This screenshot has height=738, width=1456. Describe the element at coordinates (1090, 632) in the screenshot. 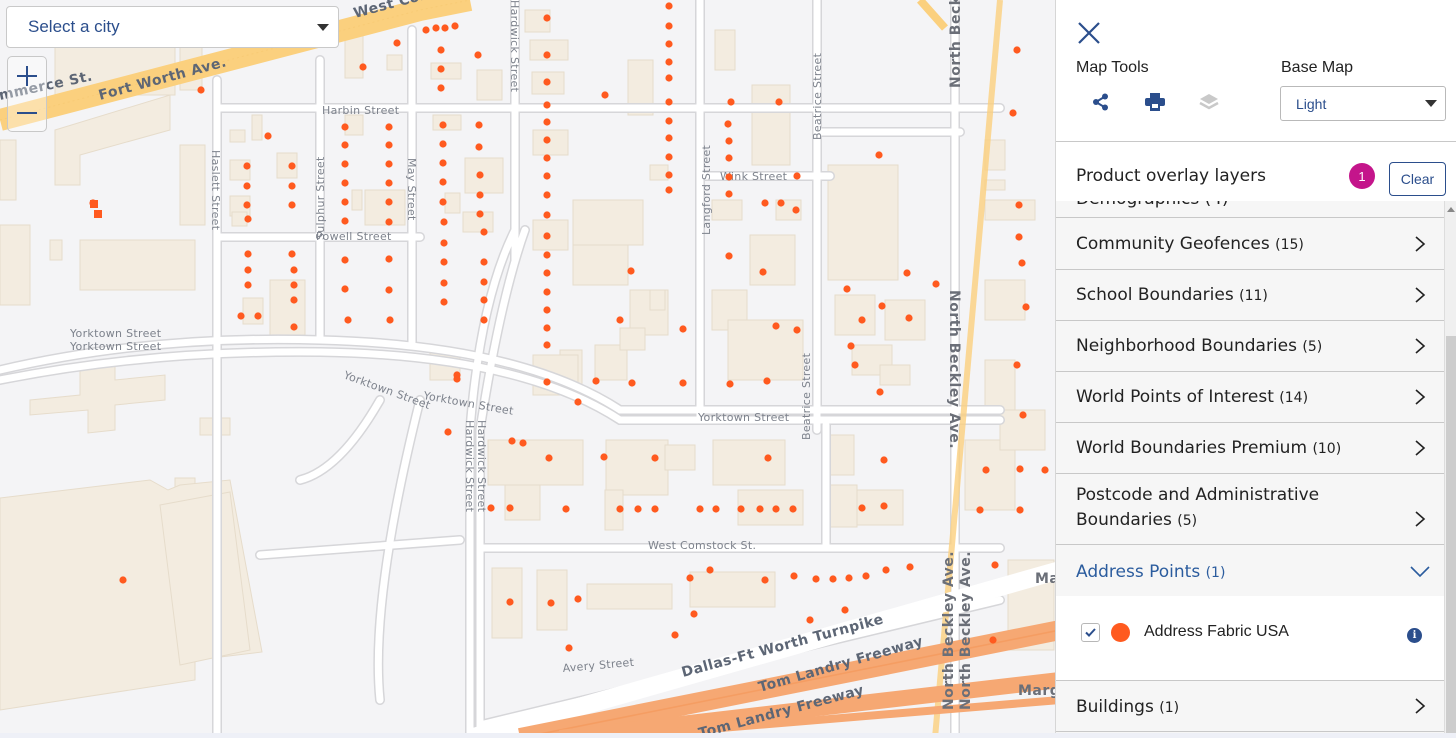

I see `address-fabric-checkbox` at that location.